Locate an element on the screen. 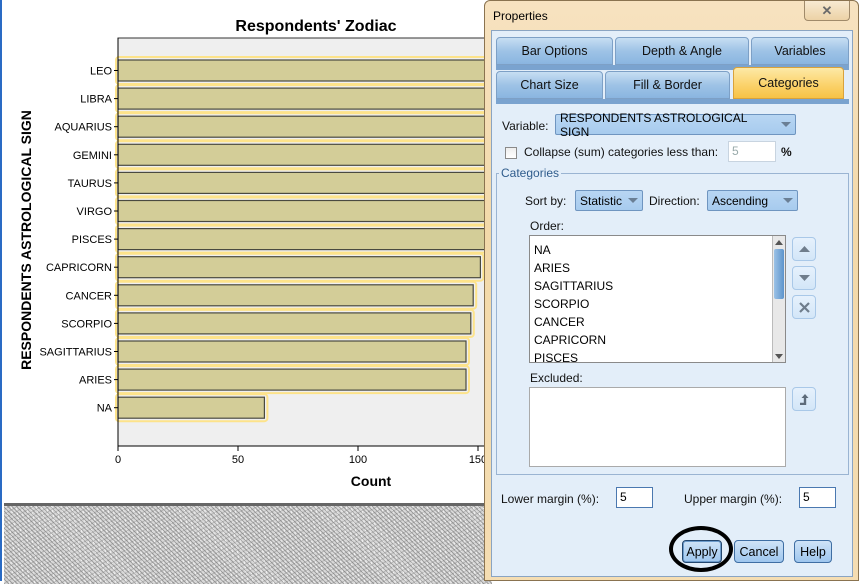  excluded-listbox is located at coordinates (657, 427).